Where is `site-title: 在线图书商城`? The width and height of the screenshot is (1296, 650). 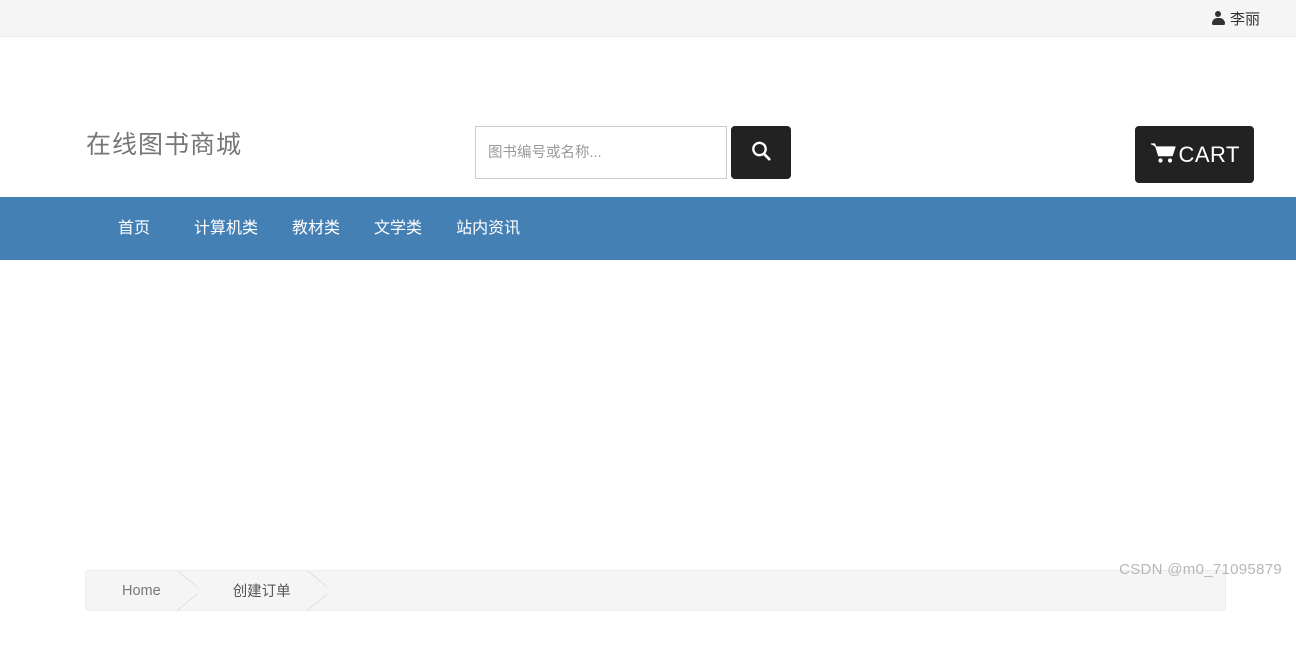 site-title: 在线图书商城 is located at coordinates (164, 145).